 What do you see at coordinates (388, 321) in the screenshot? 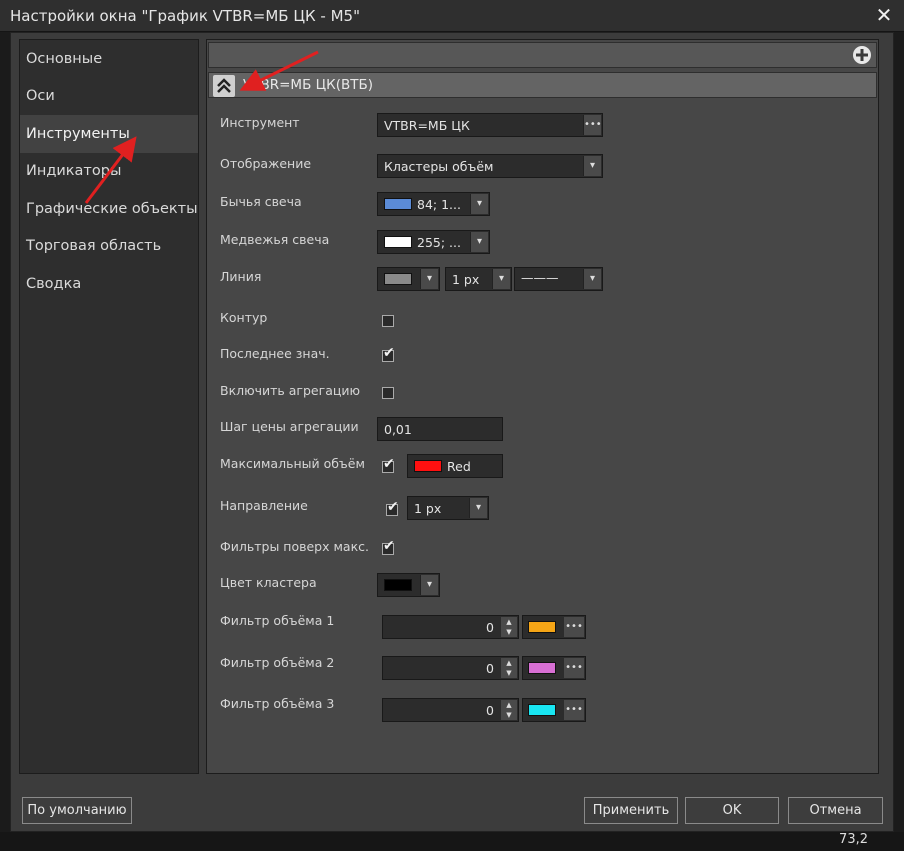
I see `contour-checkbox` at bounding box center [388, 321].